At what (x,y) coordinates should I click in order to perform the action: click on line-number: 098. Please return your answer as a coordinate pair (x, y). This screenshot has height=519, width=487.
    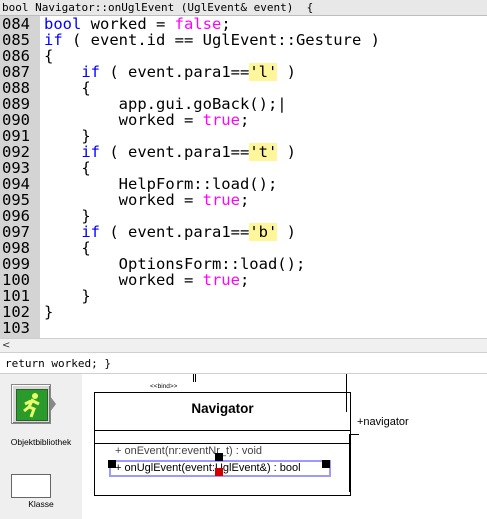
    Looking at the image, I should click on (16, 248).